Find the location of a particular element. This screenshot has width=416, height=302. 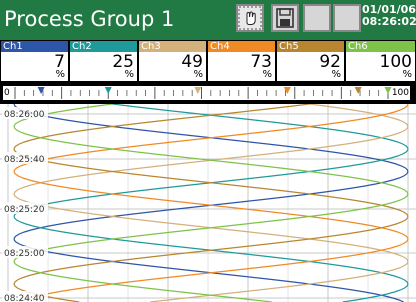

channel-tile-3: Ch3 49 % is located at coordinates (172, 61).